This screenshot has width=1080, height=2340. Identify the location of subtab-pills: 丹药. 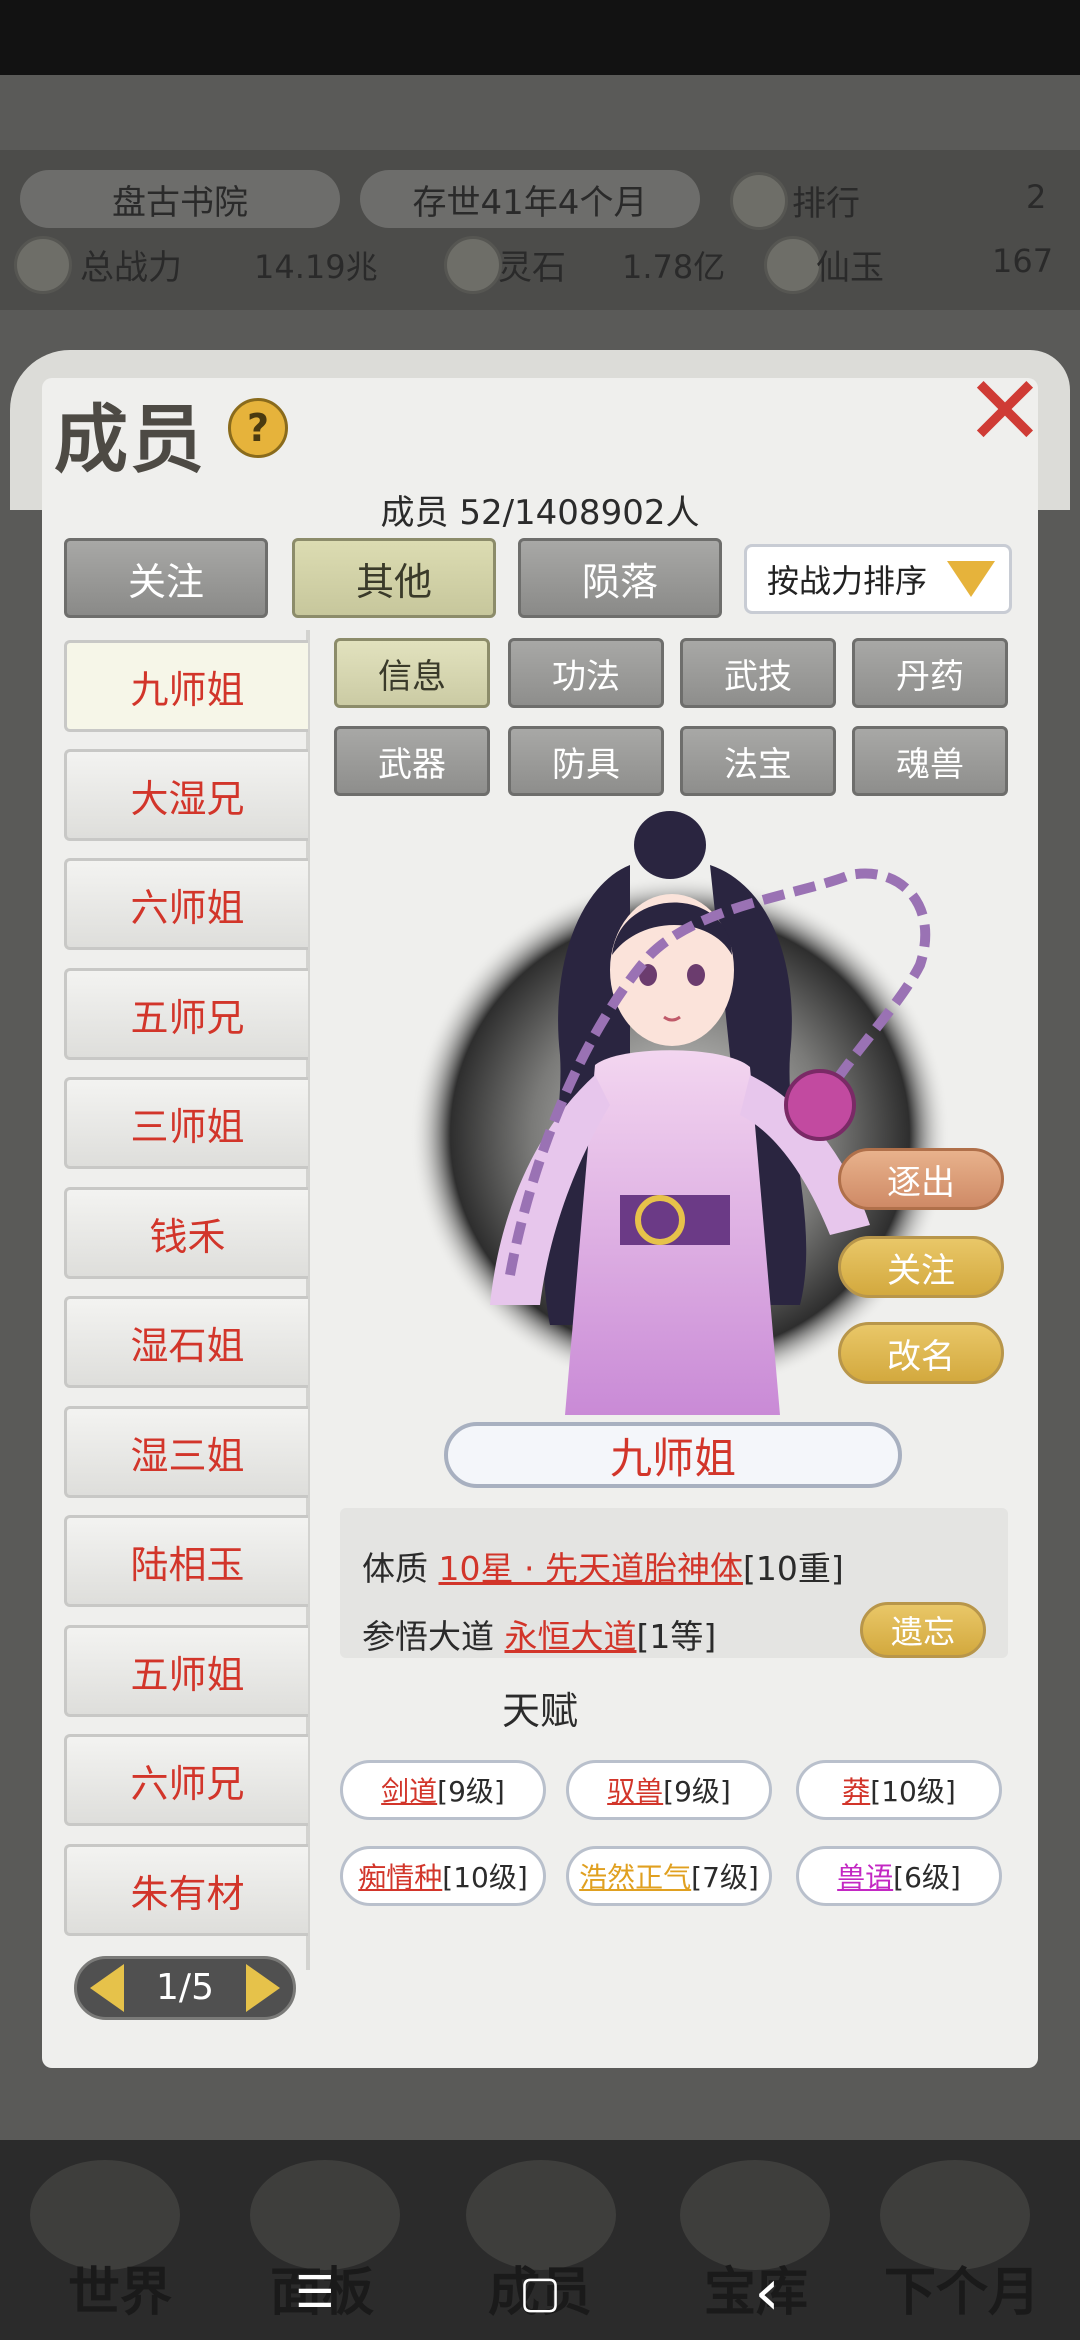
(930, 673).